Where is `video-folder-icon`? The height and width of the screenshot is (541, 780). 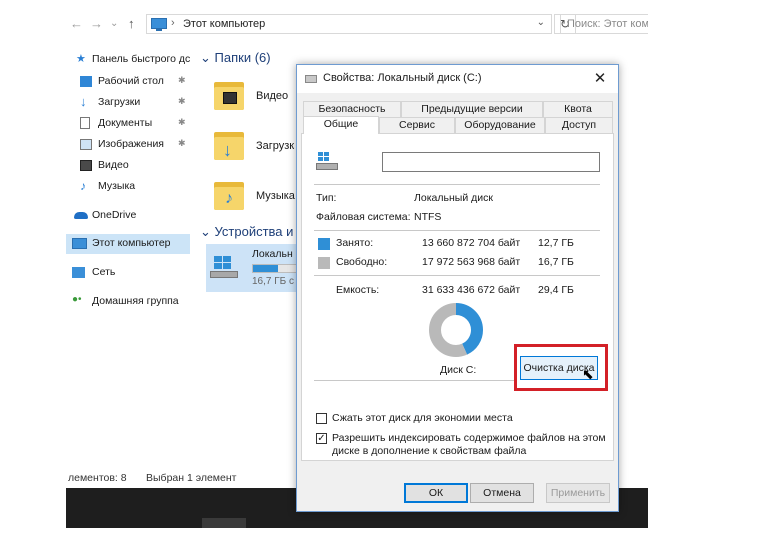
video-folder-icon is located at coordinates (229, 94).